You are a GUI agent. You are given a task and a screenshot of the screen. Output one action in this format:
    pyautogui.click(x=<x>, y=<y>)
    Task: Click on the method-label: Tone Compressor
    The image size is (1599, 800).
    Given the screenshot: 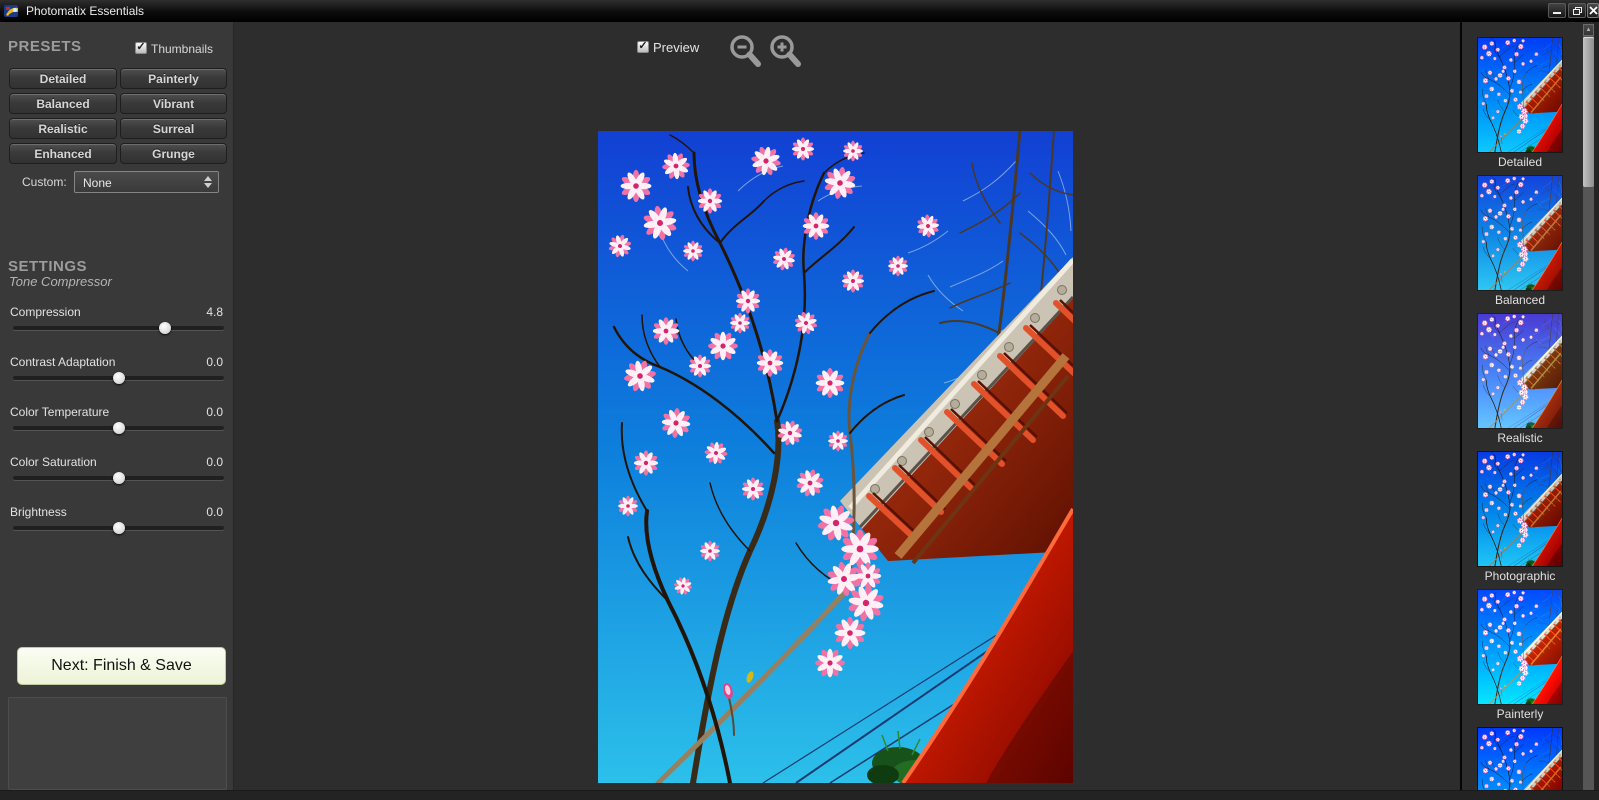 What is the action you would take?
    pyautogui.click(x=60, y=281)
    